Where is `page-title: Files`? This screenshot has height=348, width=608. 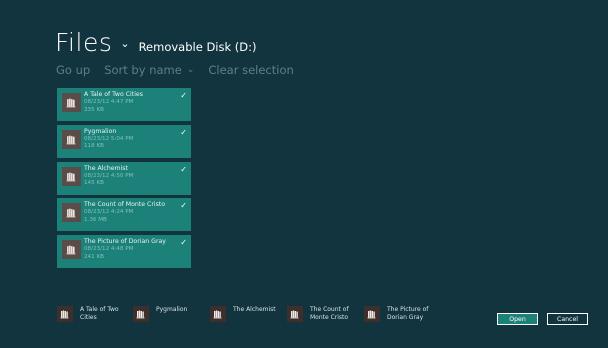
page-title: Files is located at coordinates (84, 42).